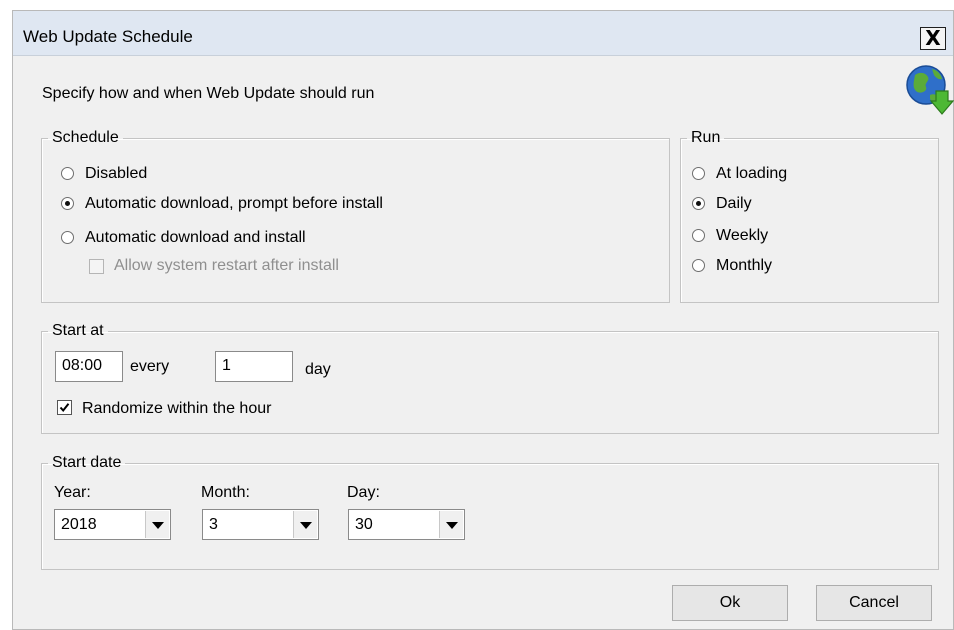 This screenshot has width=954, height=630. Describe the element at coordinates (108, 36) in the screenshot. I see `window-title: Web Update Schedule` at that location.